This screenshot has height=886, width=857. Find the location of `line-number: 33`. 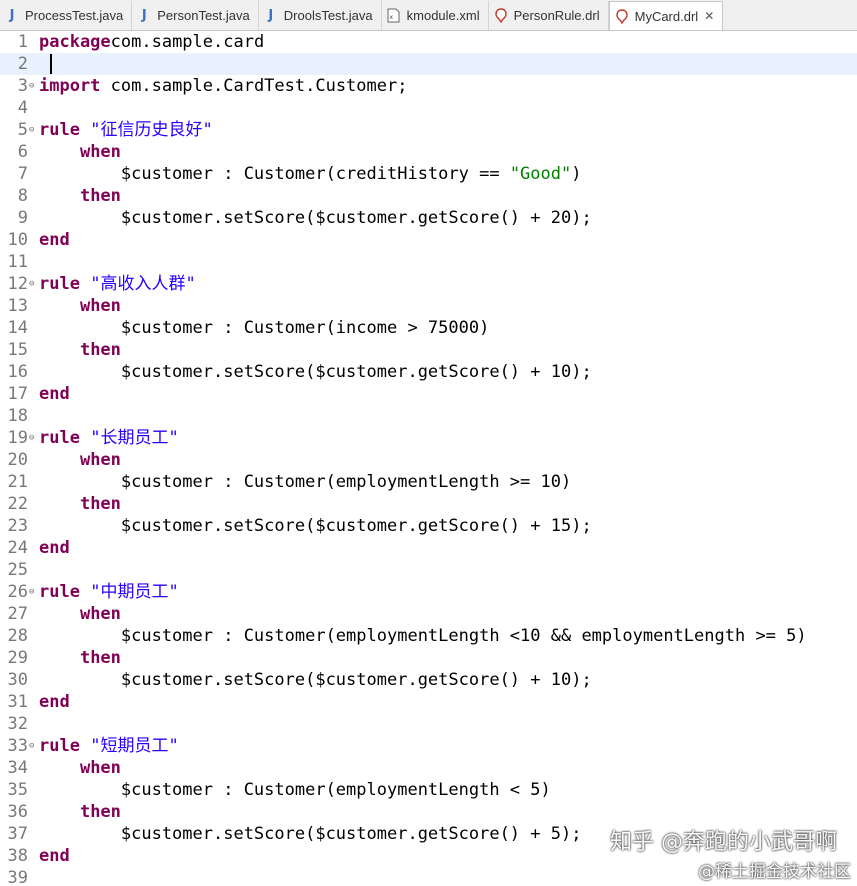

line-number: 33 is located at coordinates (17, 746).